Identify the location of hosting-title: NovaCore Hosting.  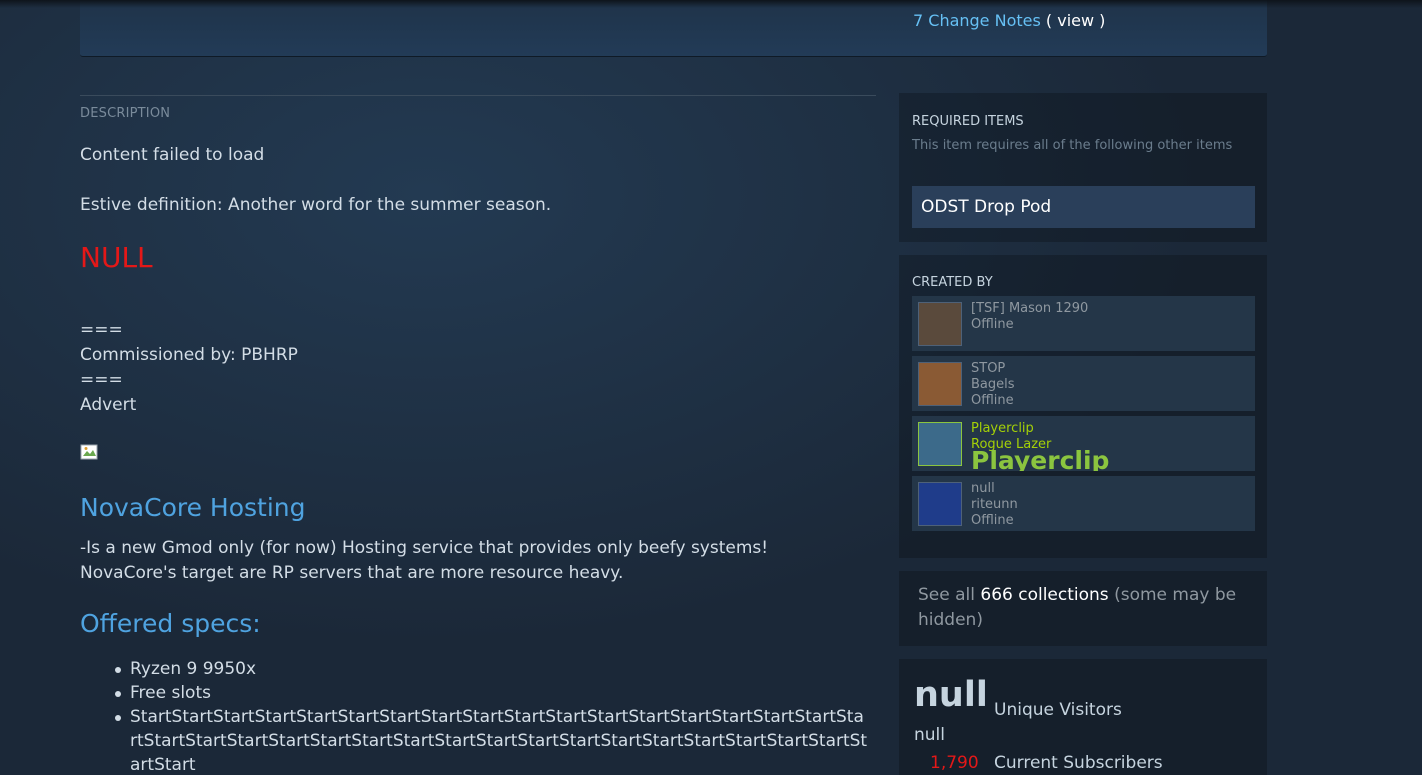
(193, 507).